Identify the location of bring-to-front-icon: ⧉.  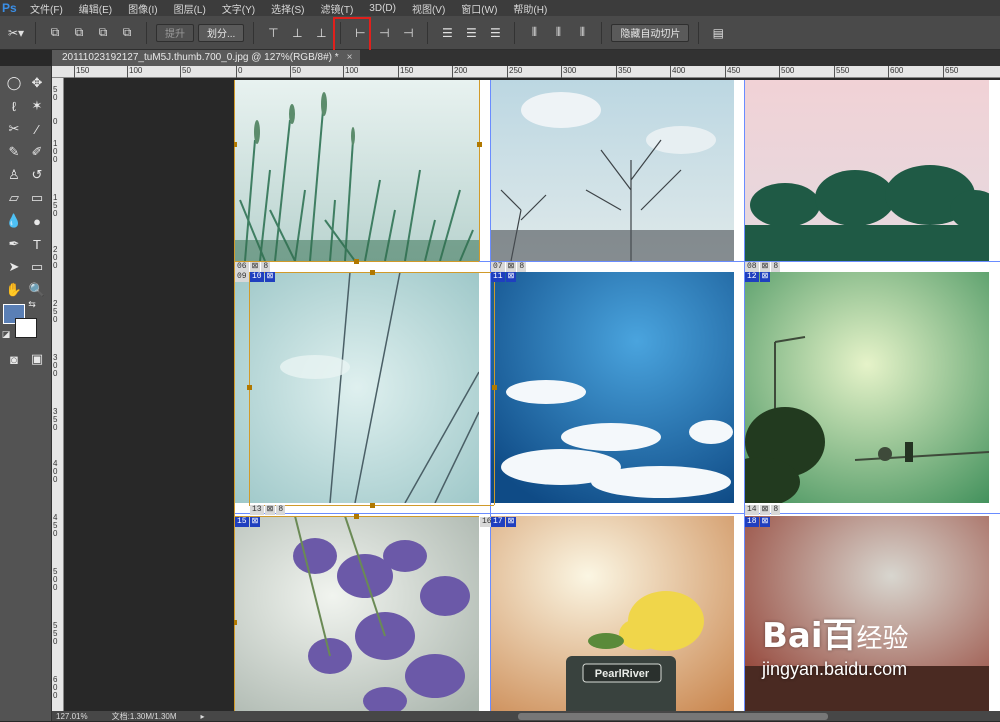
(55, 33).